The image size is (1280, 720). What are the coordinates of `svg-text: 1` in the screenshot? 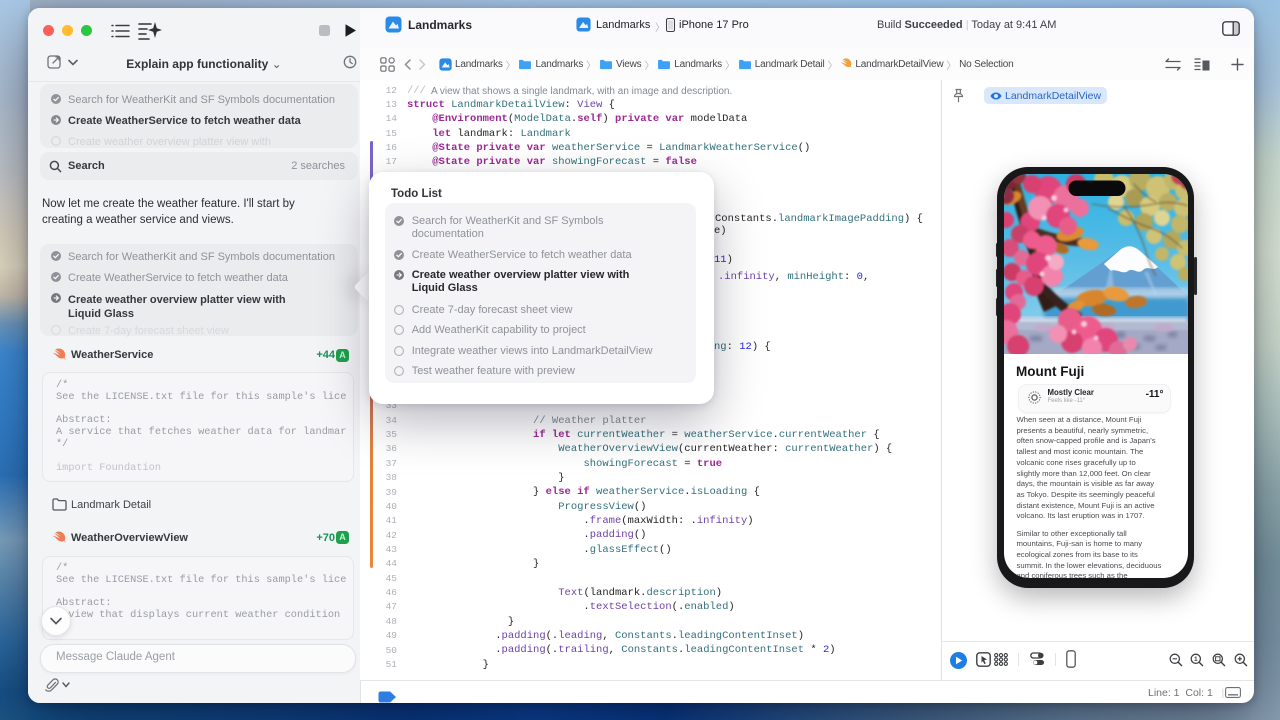 It's located at (1196, 659).